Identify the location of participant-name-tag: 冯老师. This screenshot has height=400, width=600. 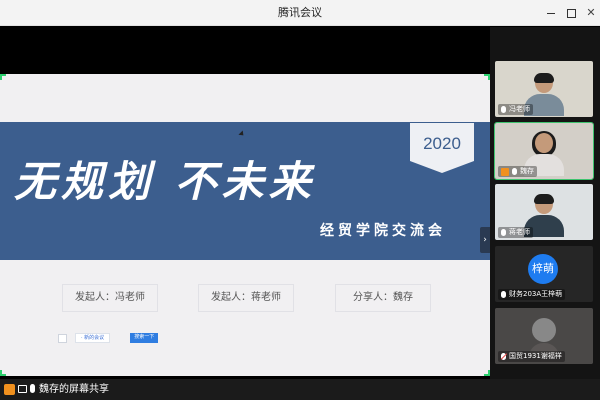
(515, 109).